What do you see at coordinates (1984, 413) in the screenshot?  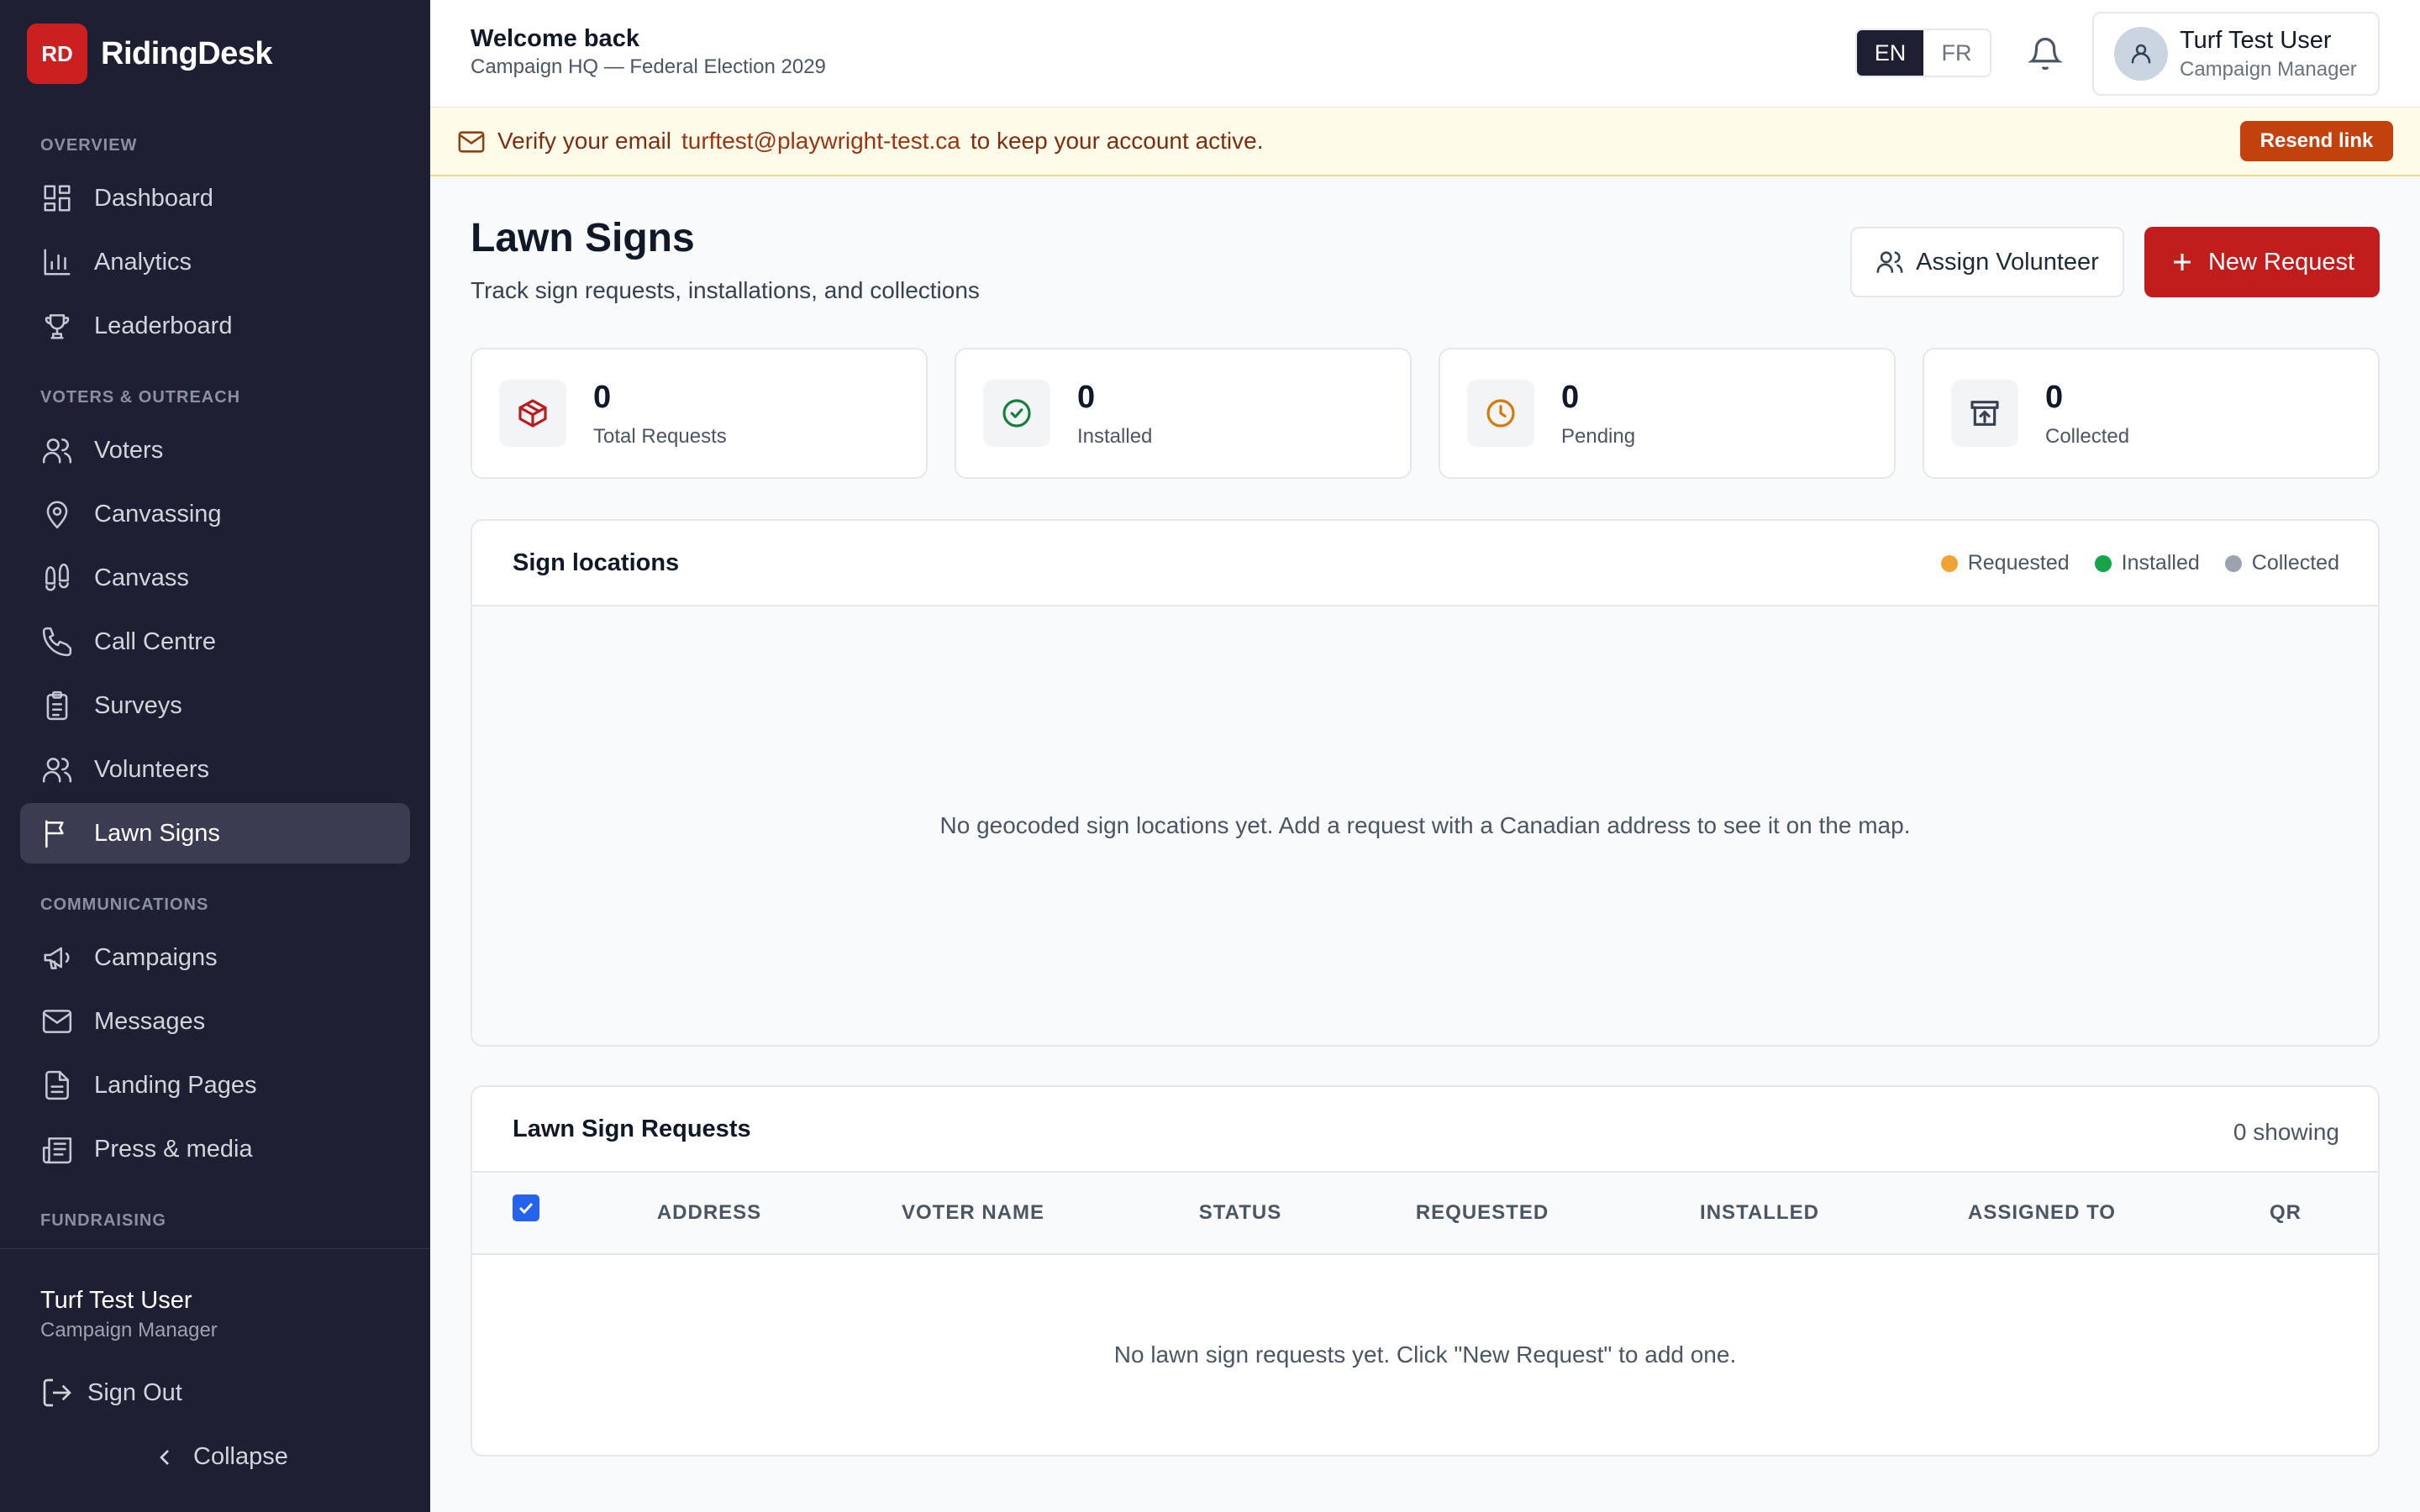 I see `archive-icon` at bounding box center [1984, 413].